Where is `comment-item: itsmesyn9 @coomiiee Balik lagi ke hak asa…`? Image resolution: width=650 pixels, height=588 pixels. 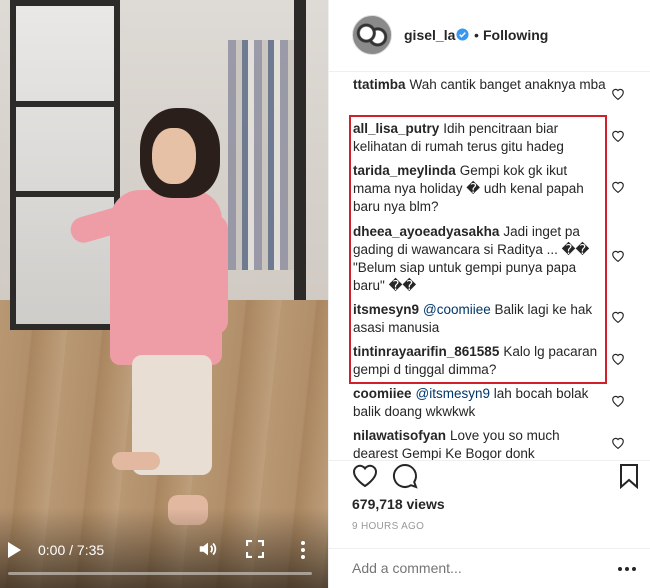 comment-item: itsmesyn9 @coomiiee Balik lagi ke hak asa… is located at coordinates (480, 319).